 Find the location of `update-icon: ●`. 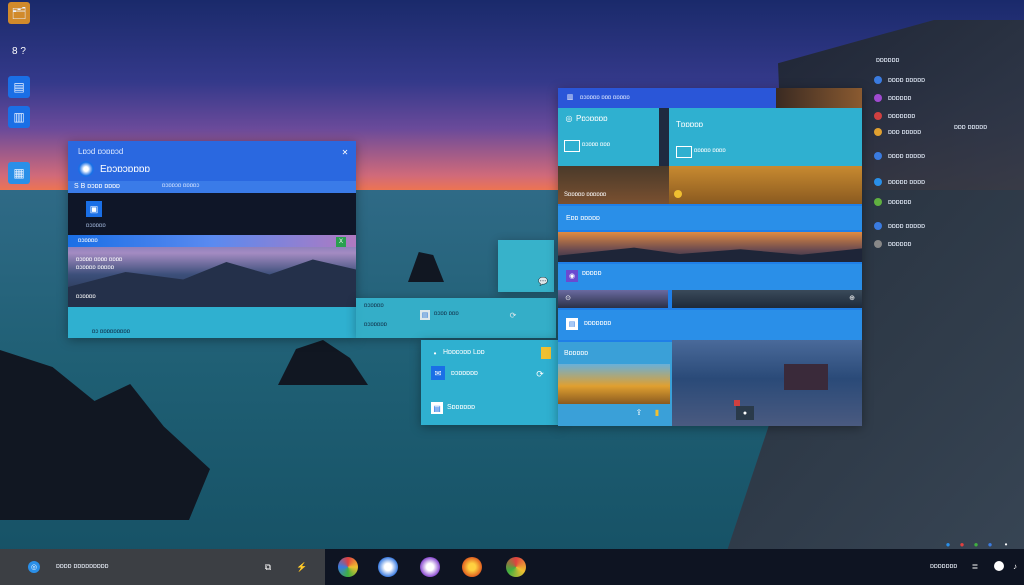

update-icon: ● is located at coordinates (976, 544).